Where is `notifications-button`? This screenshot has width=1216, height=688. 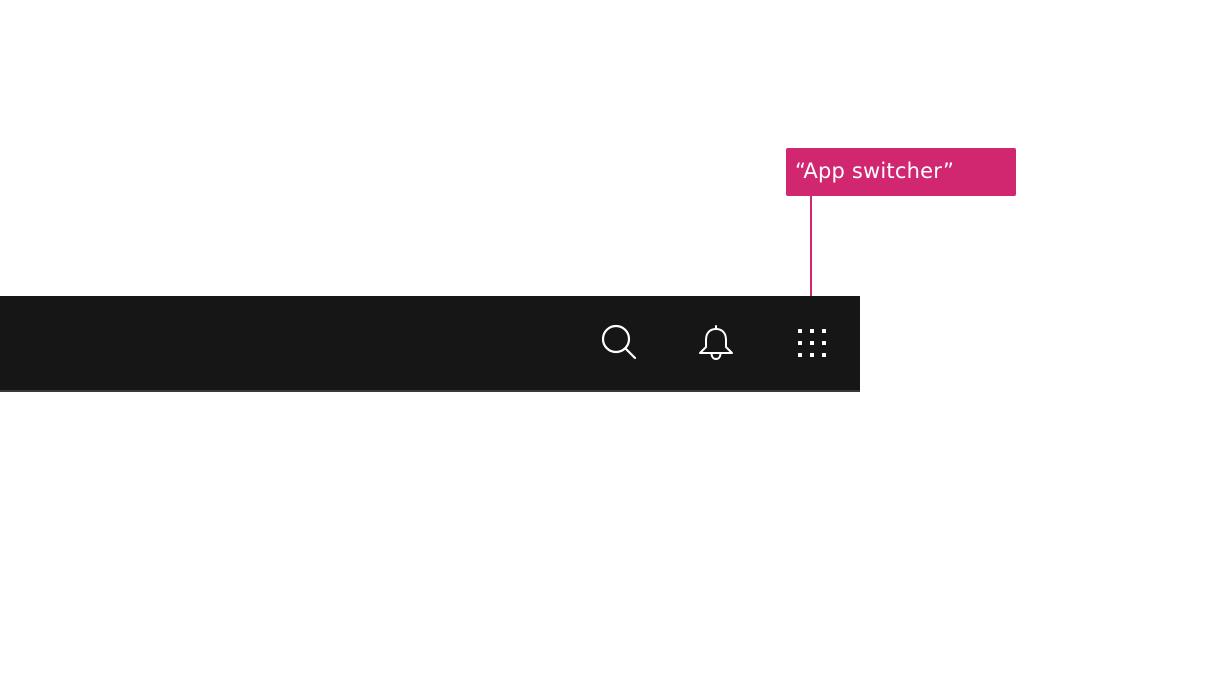 notifications-button is located at coordinates (716, 343).